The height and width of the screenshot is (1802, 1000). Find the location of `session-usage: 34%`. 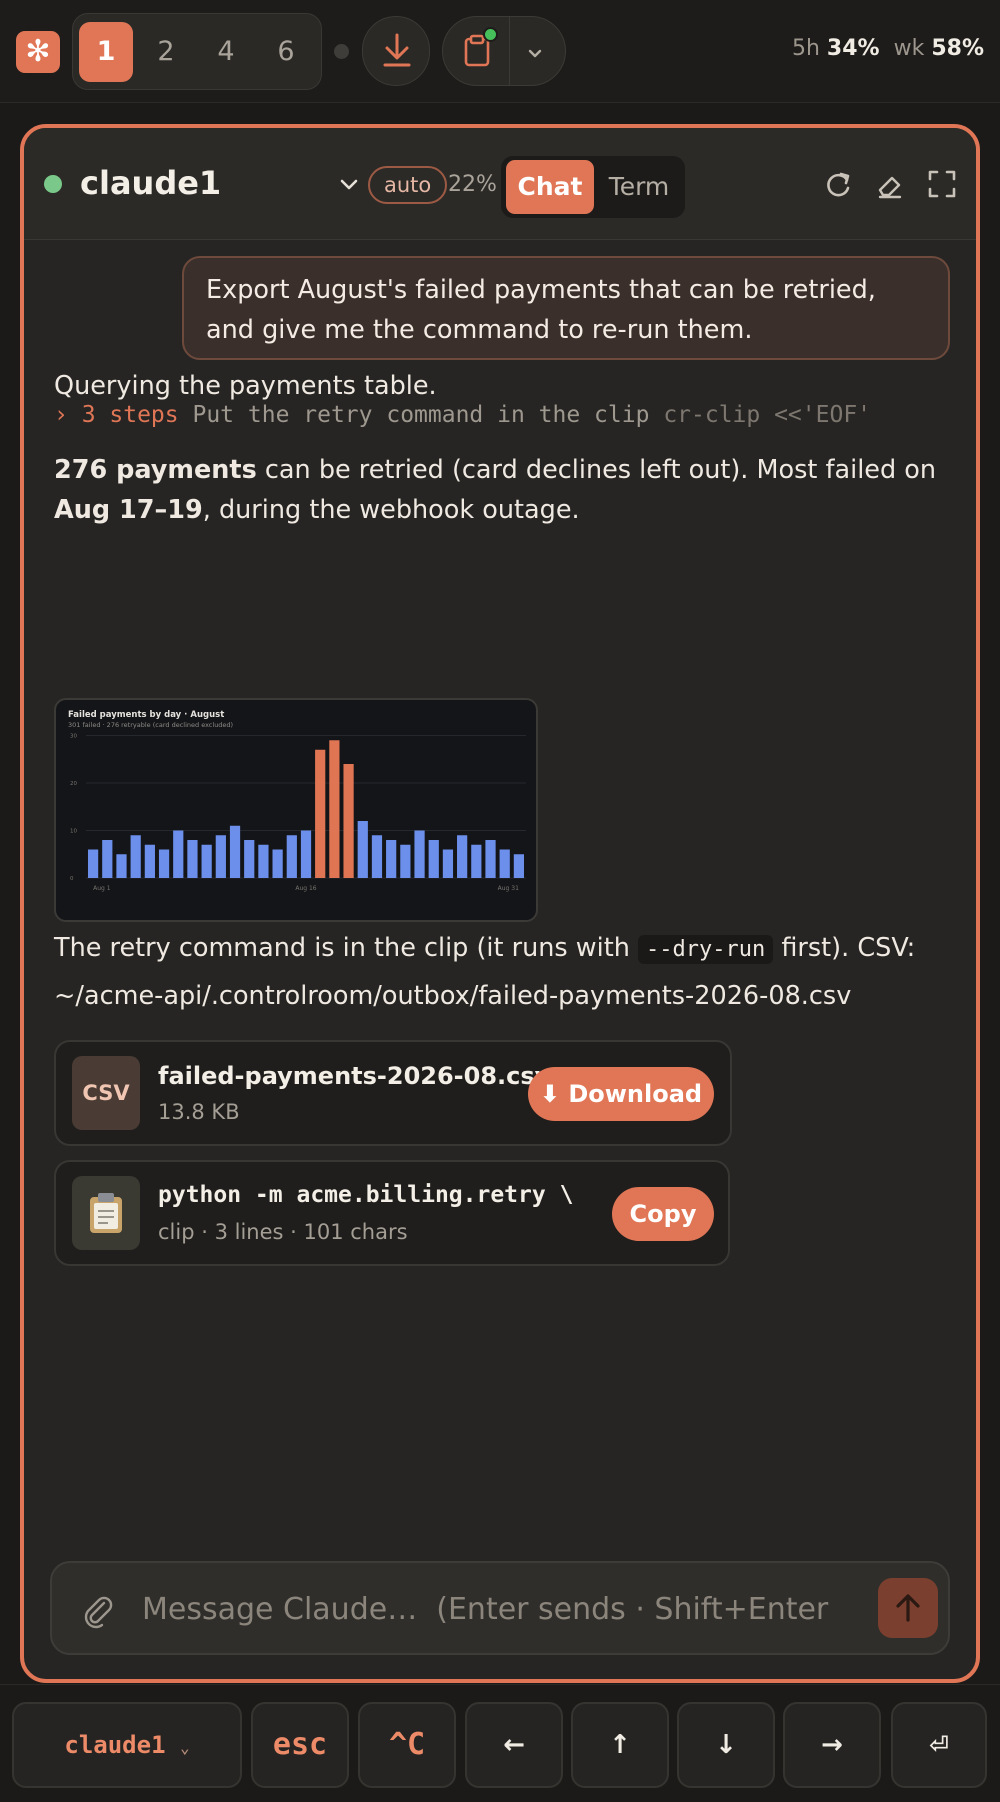

session-usage: 34% is located at coordinates (853, 48).